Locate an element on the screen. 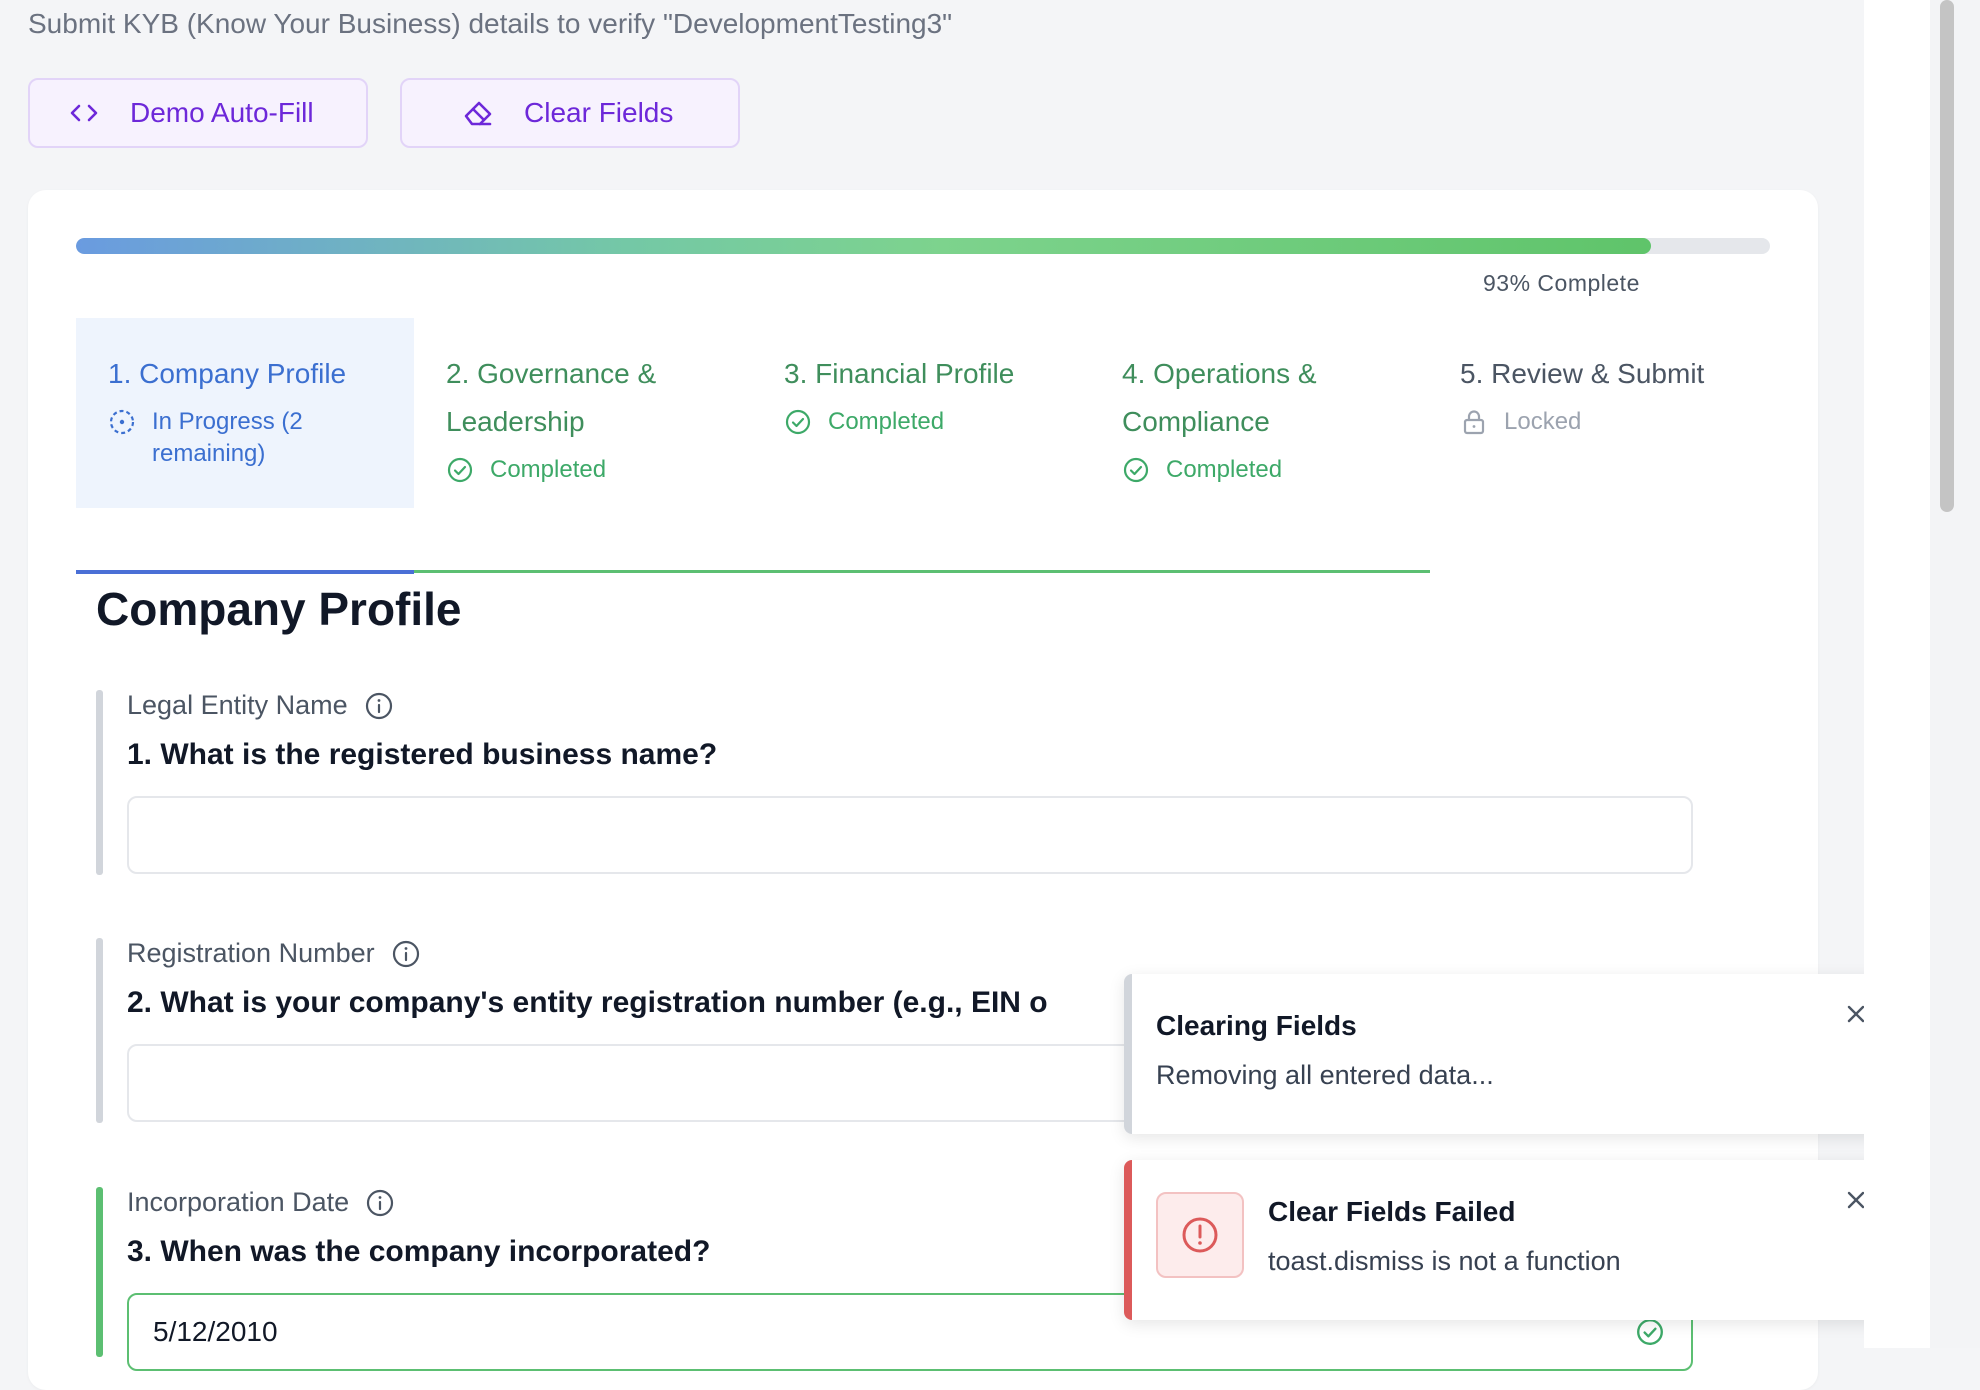 The width and height of the screenshot is (1980, 1390). progress-bar-fill is located at coordinates (864, 246).